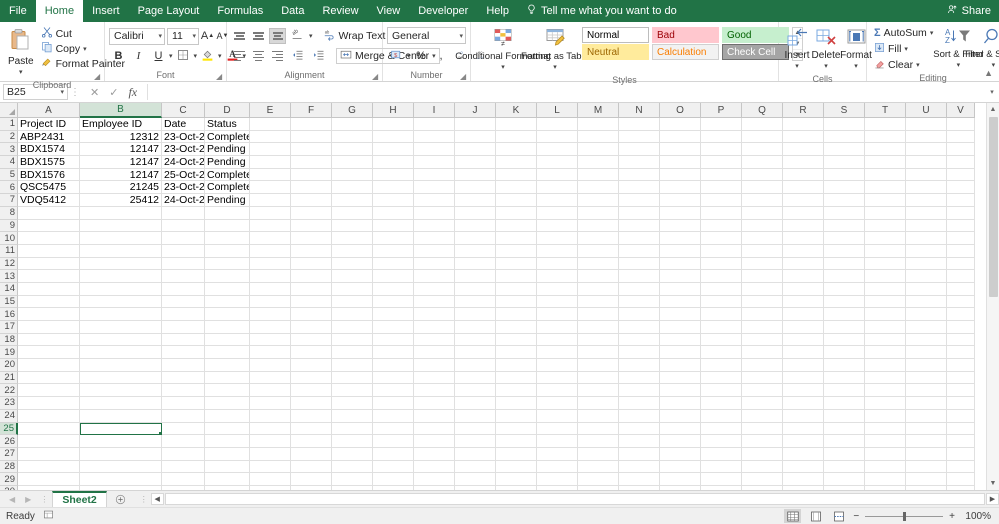 This screenshot has height=524, width=999. I want to click on cell-V7, so click(961, 200).